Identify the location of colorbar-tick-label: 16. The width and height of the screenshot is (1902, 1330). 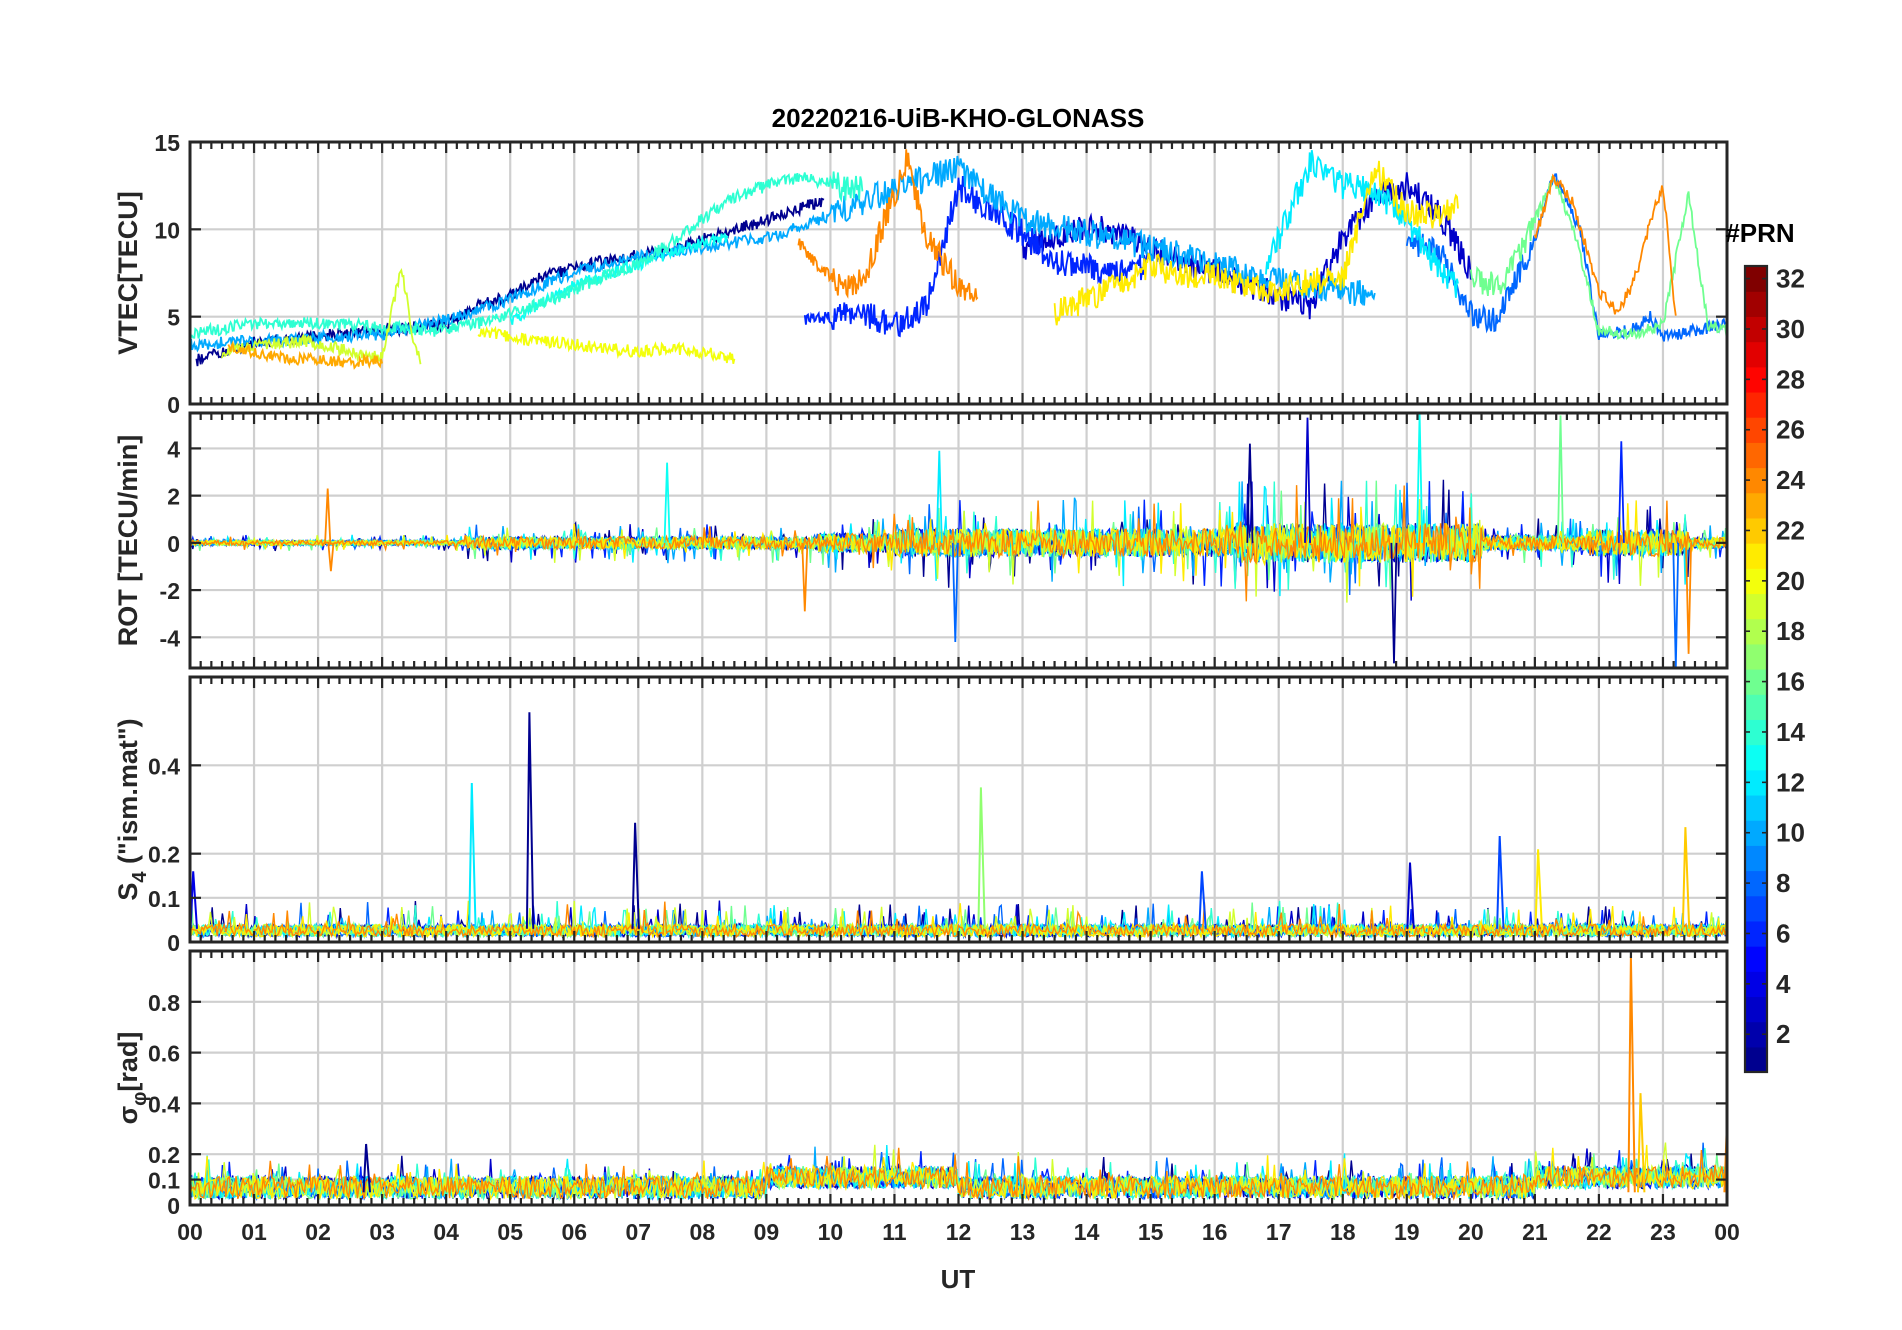
(1790, 682).